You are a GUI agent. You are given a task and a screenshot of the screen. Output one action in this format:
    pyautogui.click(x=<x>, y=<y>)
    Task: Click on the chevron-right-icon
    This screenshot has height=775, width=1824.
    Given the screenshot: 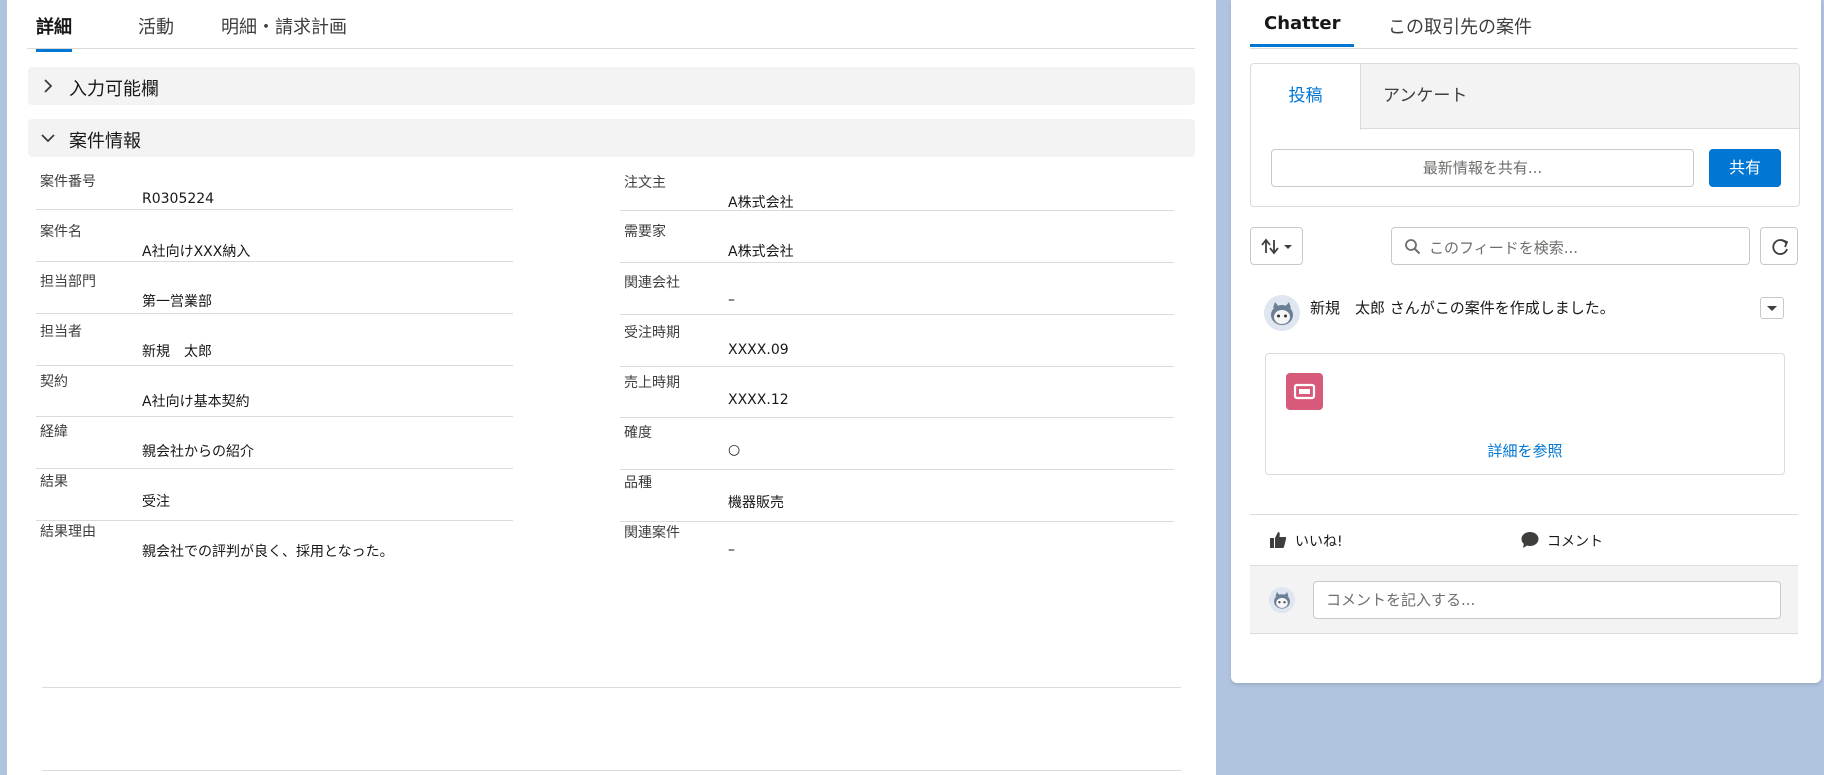 What is the action you would take?
    pyautogui.click(x=48, y=86)
    